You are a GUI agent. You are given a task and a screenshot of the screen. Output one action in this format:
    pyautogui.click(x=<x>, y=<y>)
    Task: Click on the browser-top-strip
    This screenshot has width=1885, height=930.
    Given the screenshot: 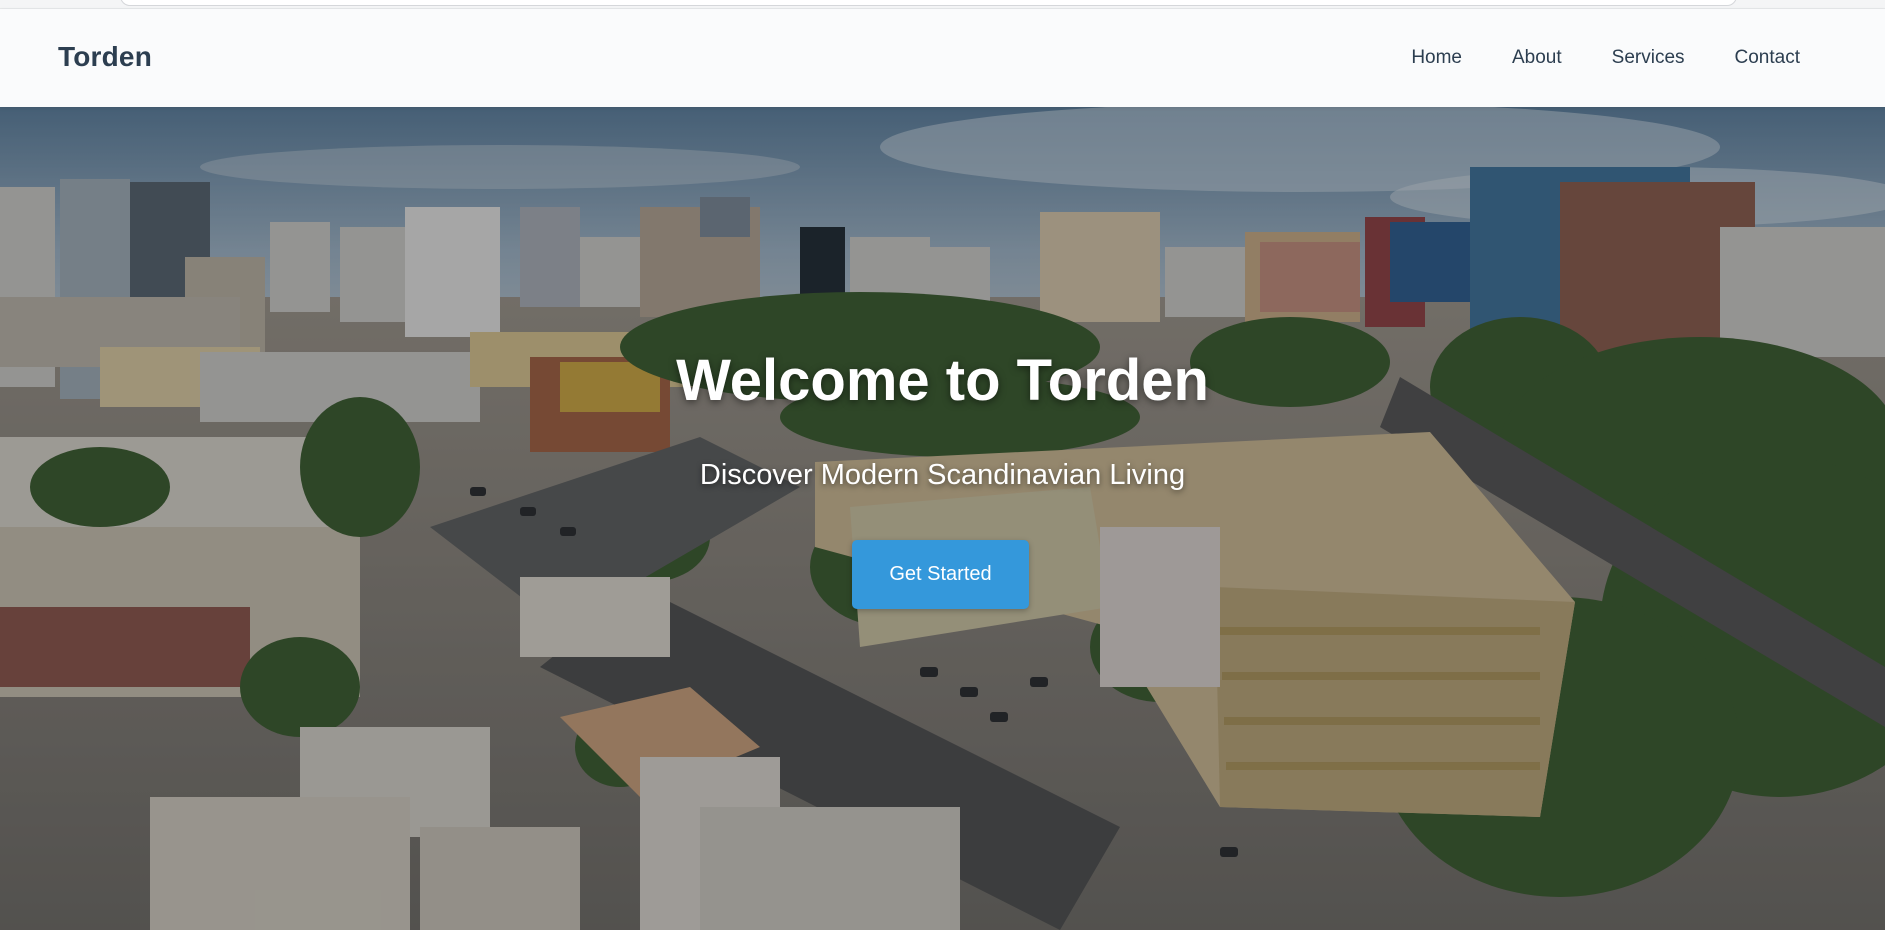 What is the action you would take?
    pyautogui.click(x=942, y=4)
    